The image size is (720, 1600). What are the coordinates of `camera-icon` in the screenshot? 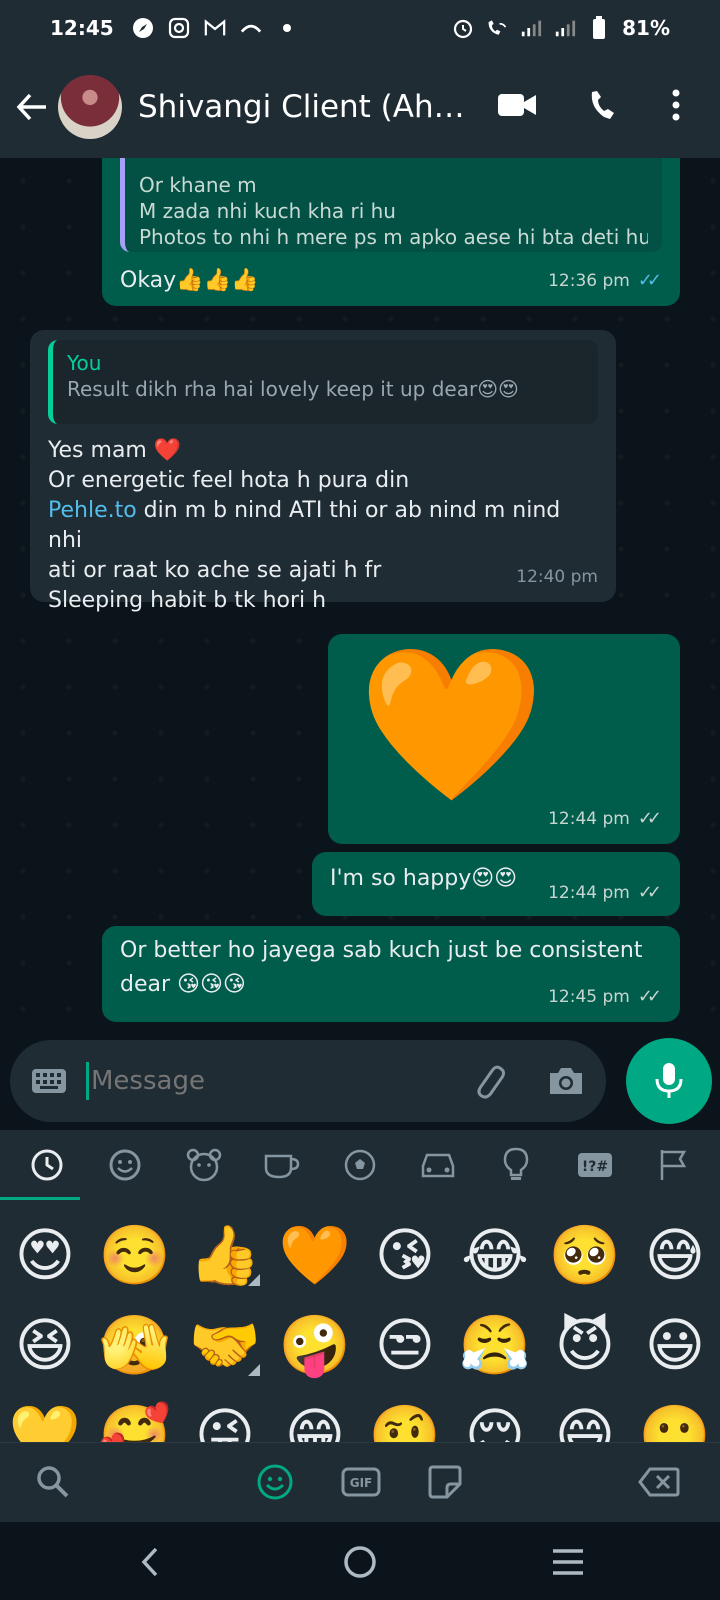 It's located at (566, 1081).